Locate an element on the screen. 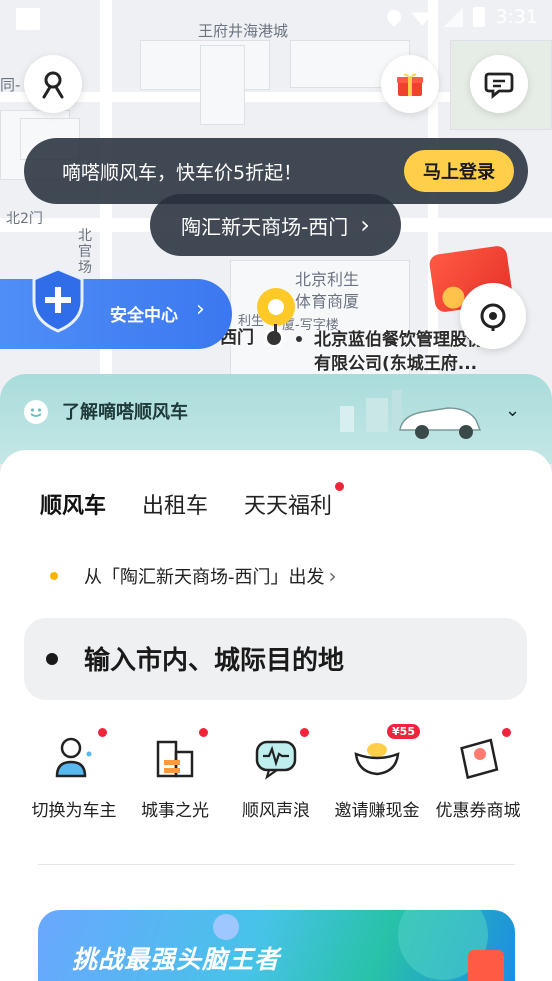 This screenshot has height=981, width=552. tab-taxi: 出租车 is located at coordinates (175, 504).